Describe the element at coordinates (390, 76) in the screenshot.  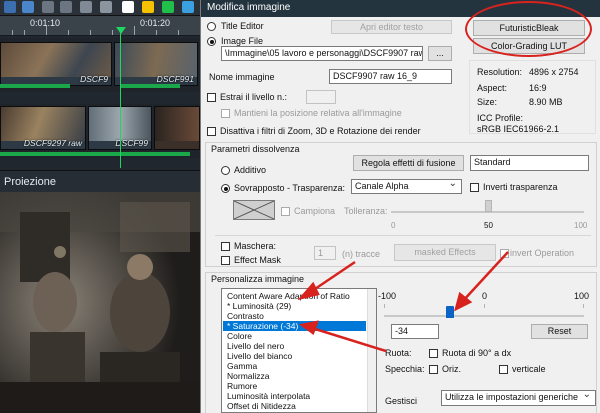
I see `image-name-field: DSCF9907 raw 16_9` at that location.